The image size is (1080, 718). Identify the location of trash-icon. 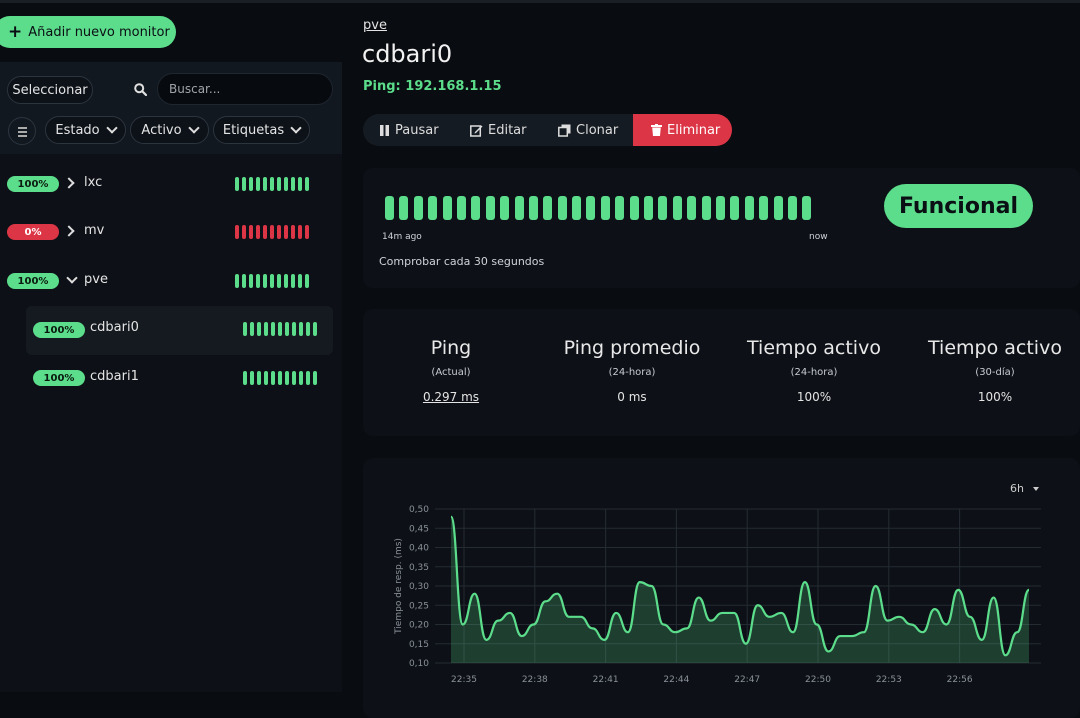
(656, 130).